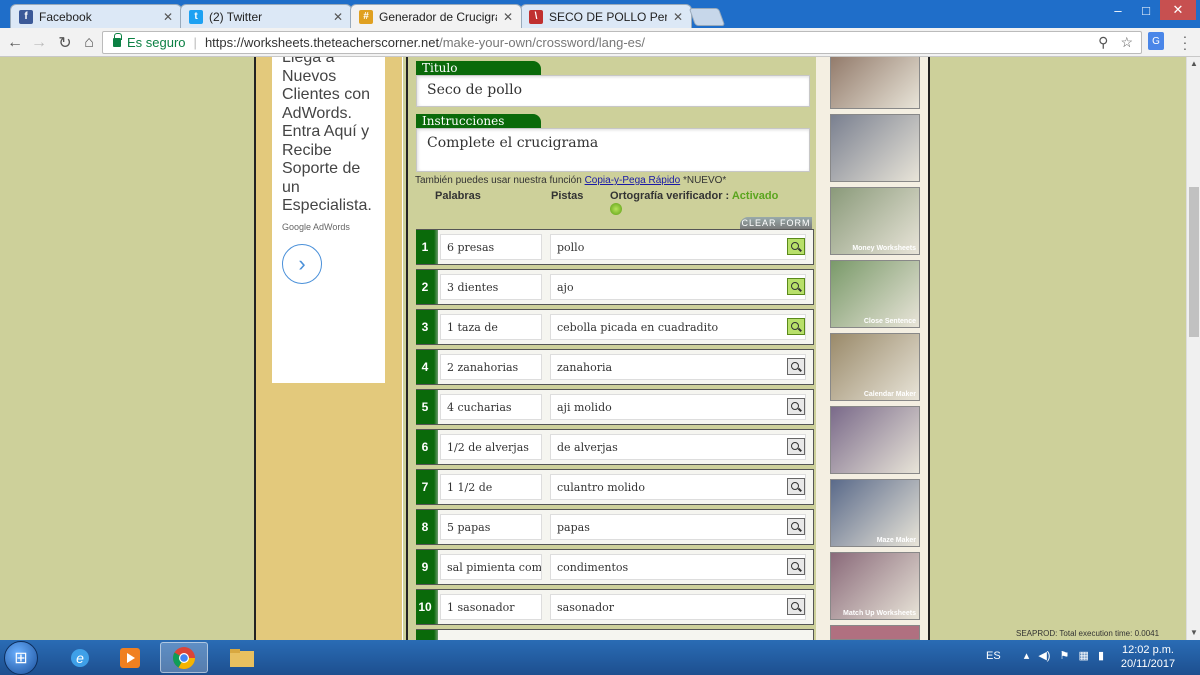 The image size is (1200, 675). Describe the element at coordinates (491, 487) in the screenshot. I see `word-input: 1 1/2 de` at that location.